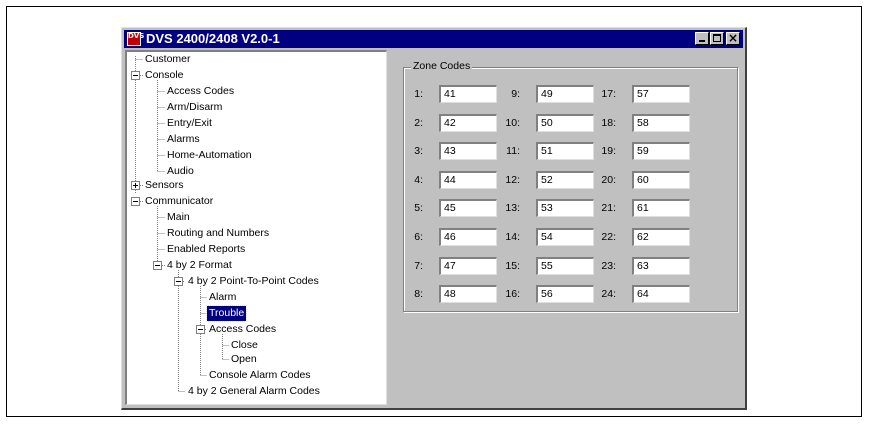 Image resolution: width=869 pixels, height=424 pixels. What do you see at coordinates (661, 122) in the screenshot?
I see `zone-18-code-input: 58` at bounding box center [661, 122].